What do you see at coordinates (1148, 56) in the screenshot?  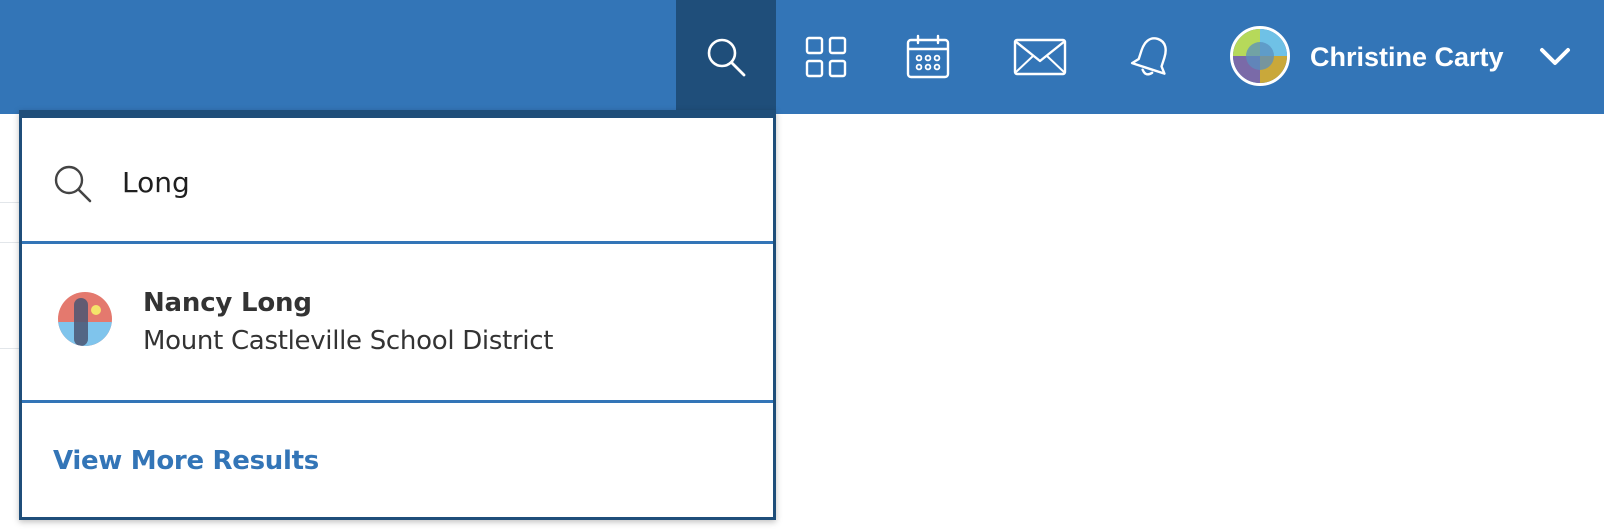 I see `bell-icon` at bounding box center [1148, 56].